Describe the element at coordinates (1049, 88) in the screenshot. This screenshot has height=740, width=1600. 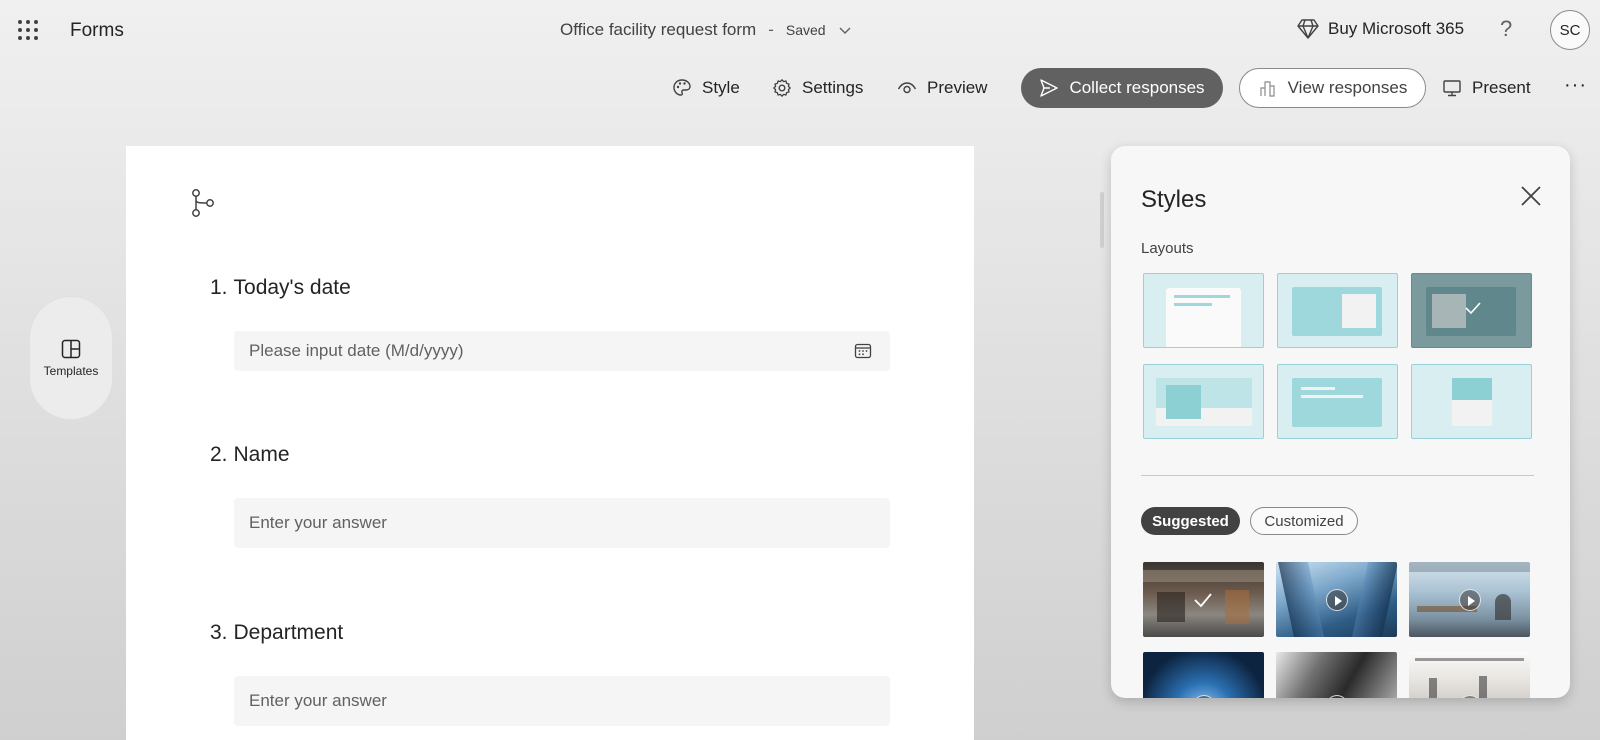
I see `send-icon` at that location.